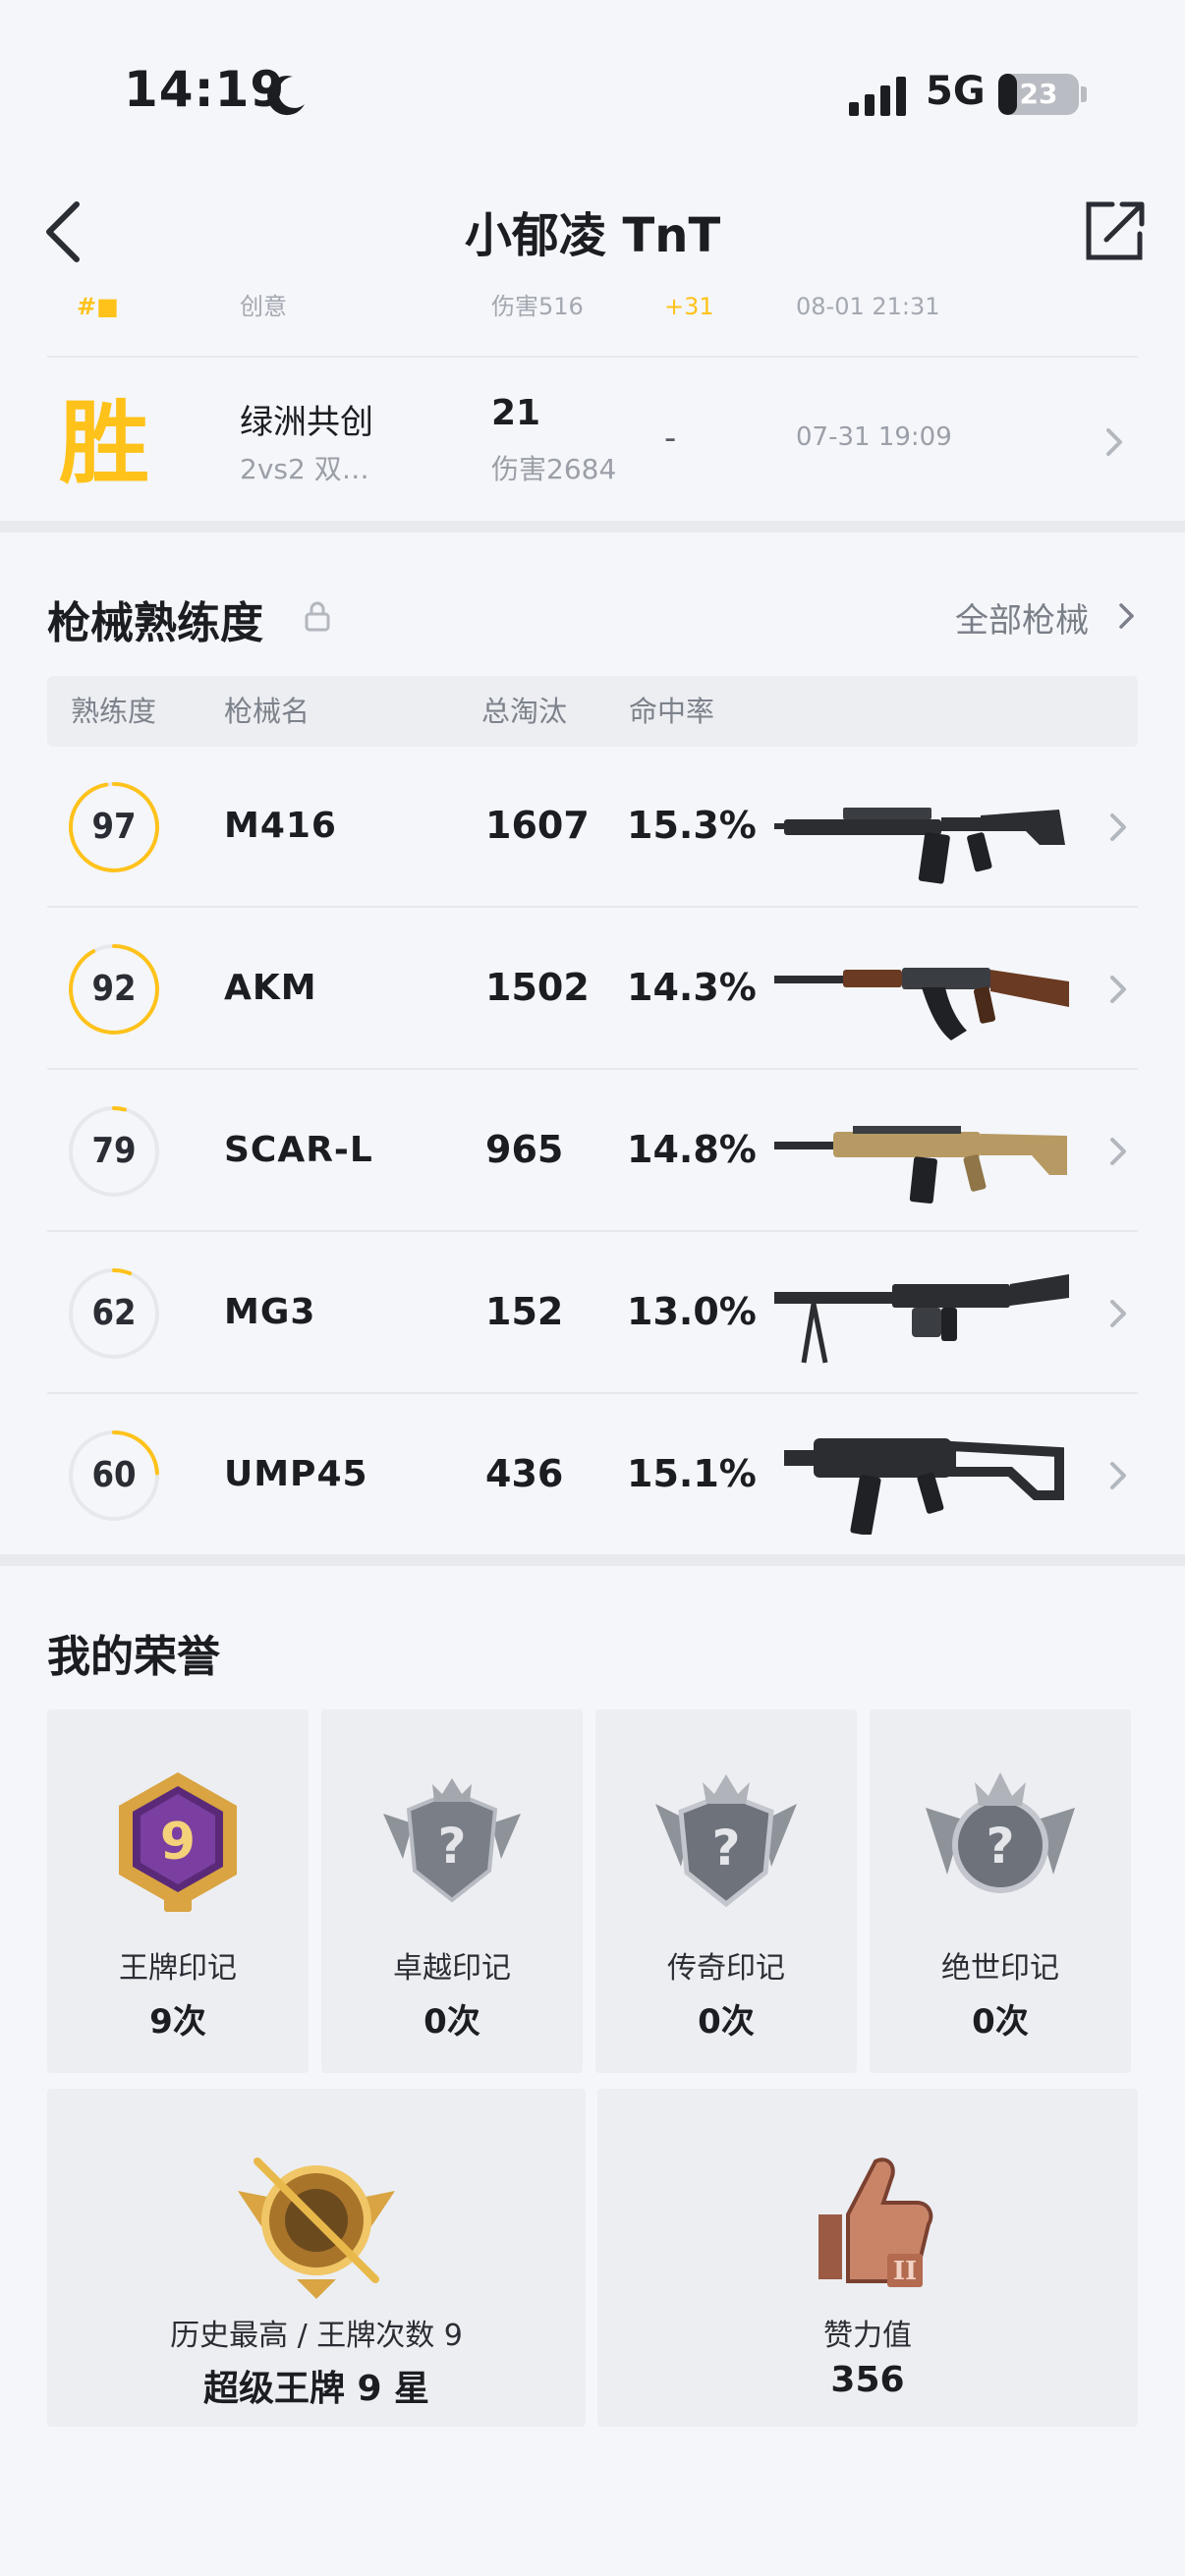 This screenshot has height=2576, width=1185. What do you see at coordinates (134, 1657) in the screenshot?
I see `honors-section-title: 我的荣誉` at bounding box center [134, 1657].